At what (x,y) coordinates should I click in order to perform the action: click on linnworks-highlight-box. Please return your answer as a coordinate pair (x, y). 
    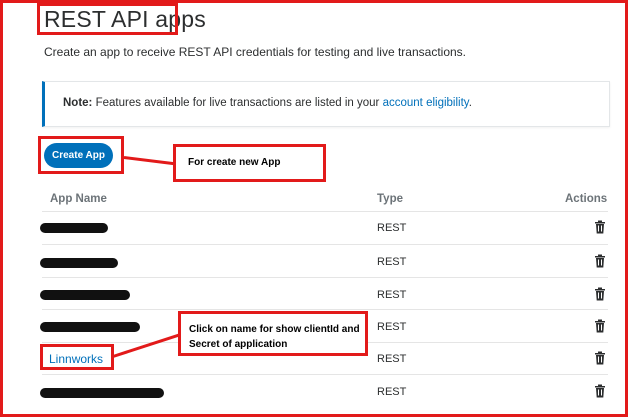
    Looking at the image, I should click on (77, 357).